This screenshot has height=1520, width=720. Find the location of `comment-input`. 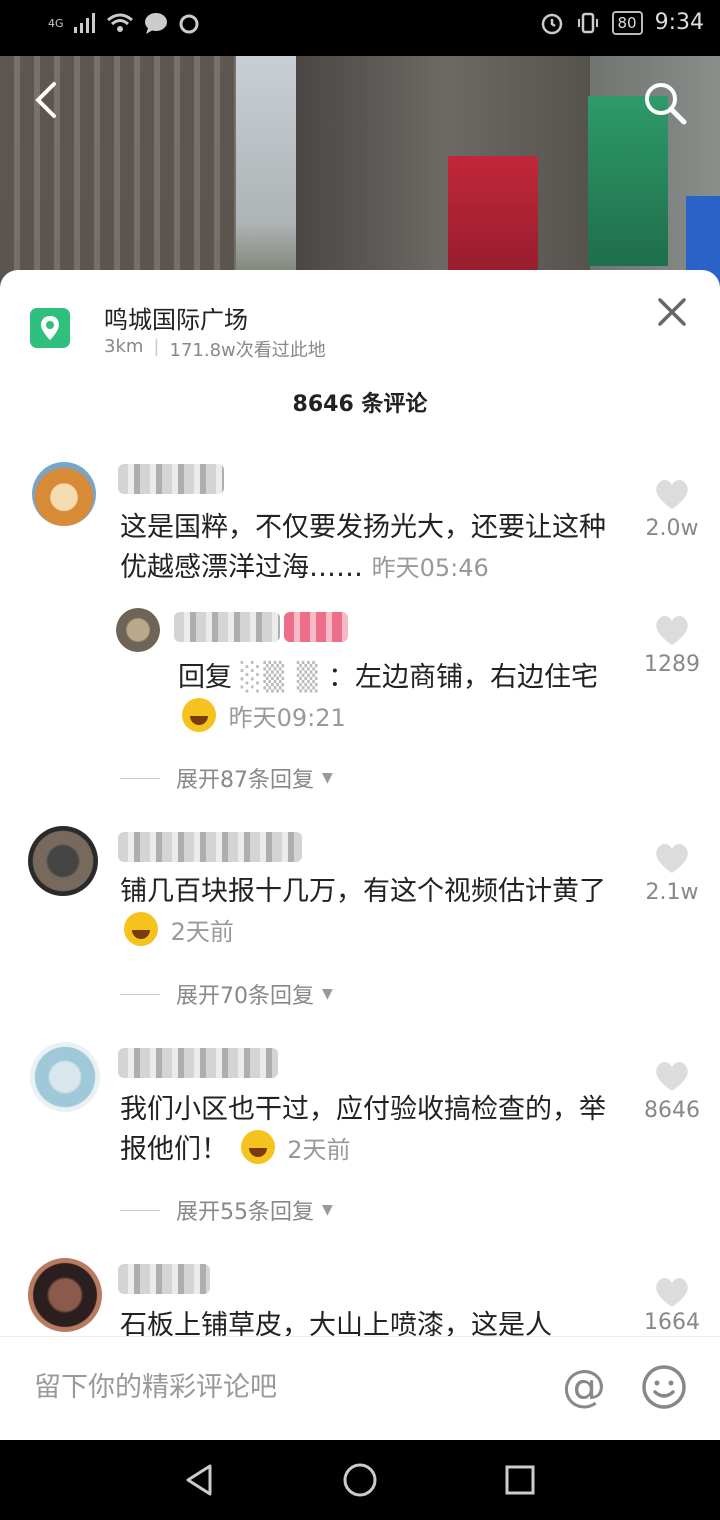

comment-input is located at coordinates (284, 1387).